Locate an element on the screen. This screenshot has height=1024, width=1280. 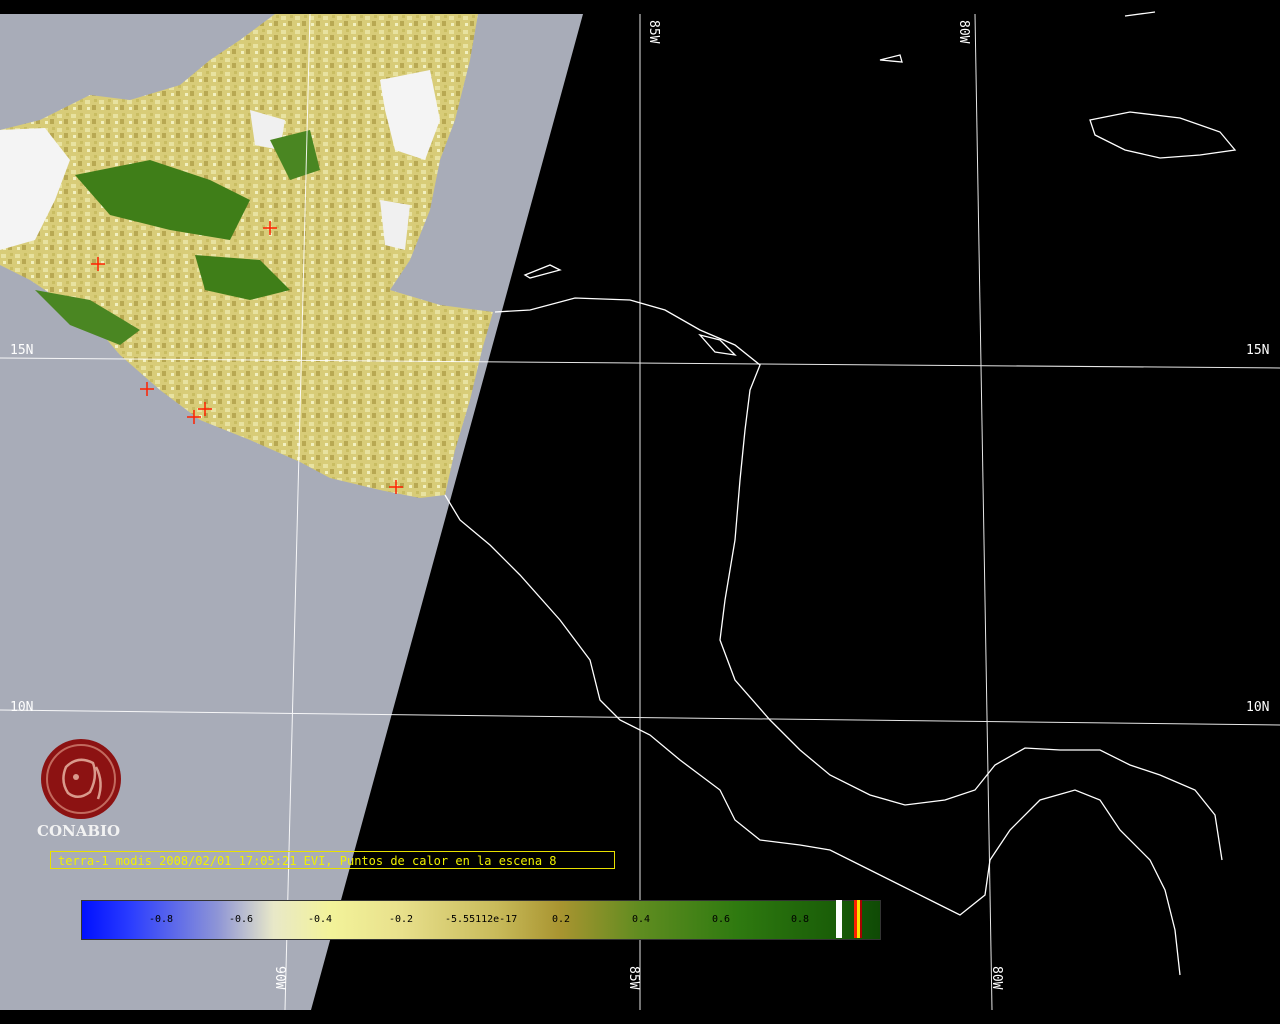
colorbar-tick: -0.6 is located at coordinates (241, 919).